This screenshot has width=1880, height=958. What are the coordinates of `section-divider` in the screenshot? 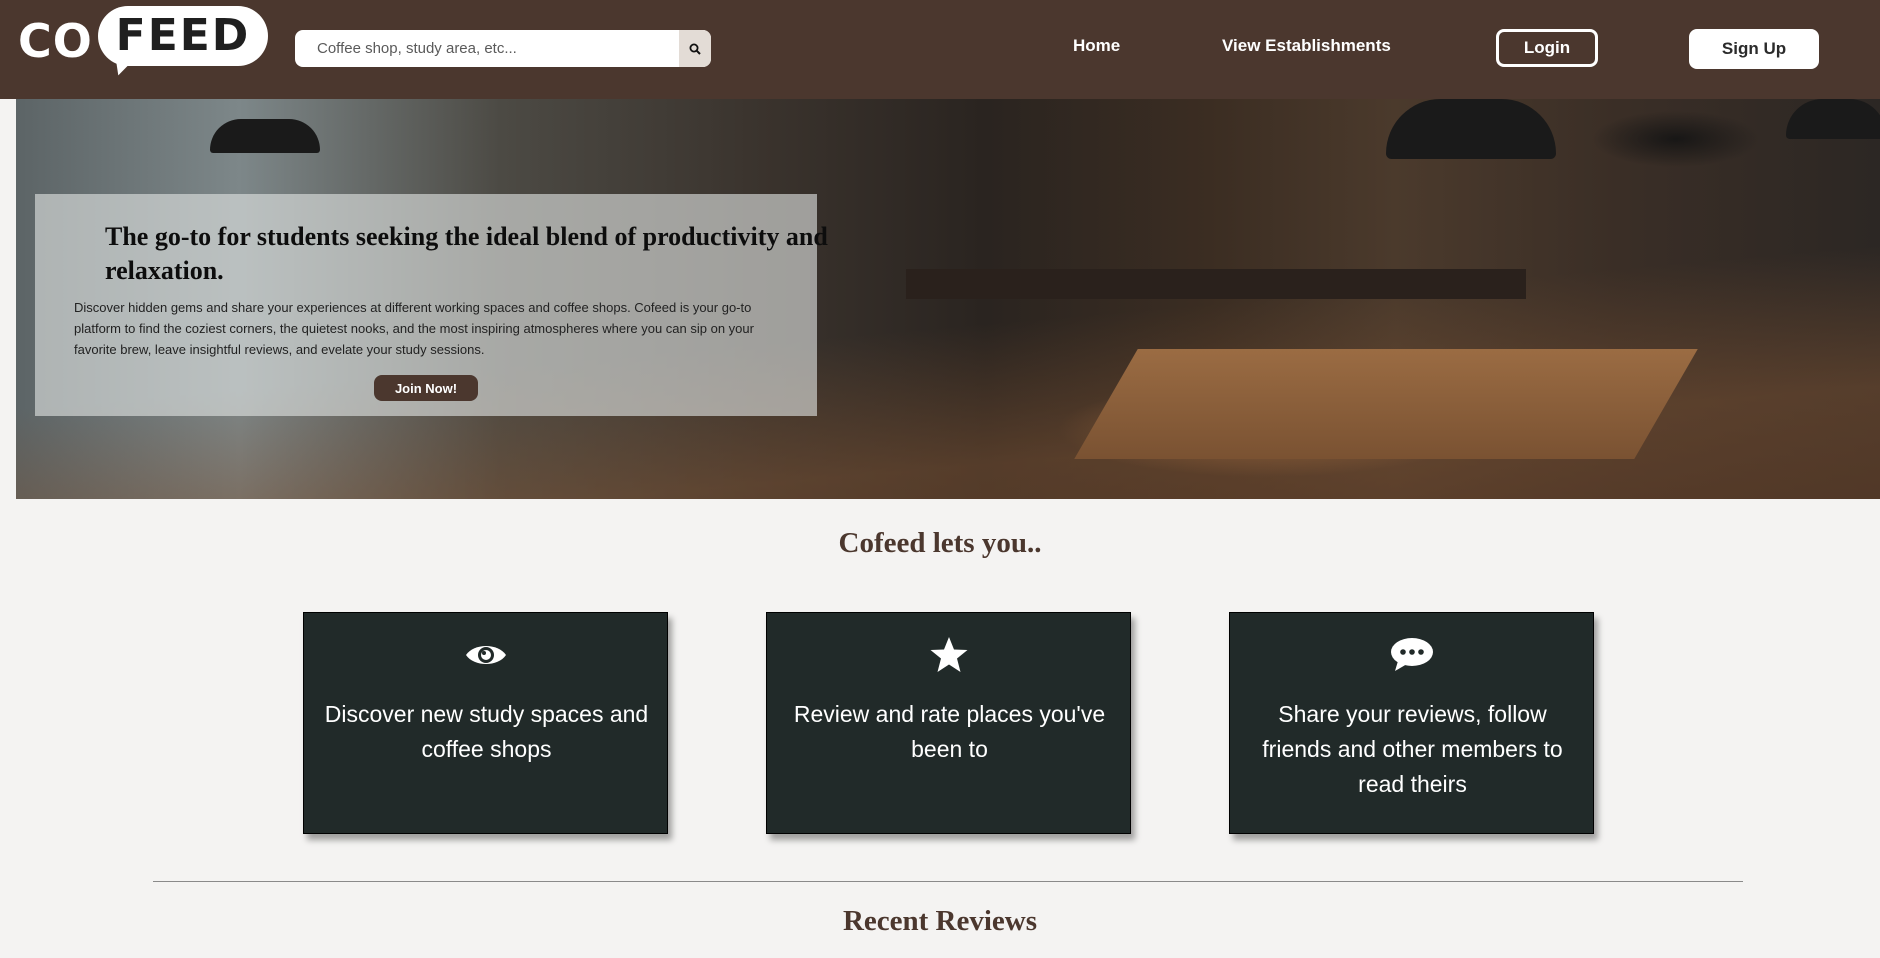 It's located at (948, 881).